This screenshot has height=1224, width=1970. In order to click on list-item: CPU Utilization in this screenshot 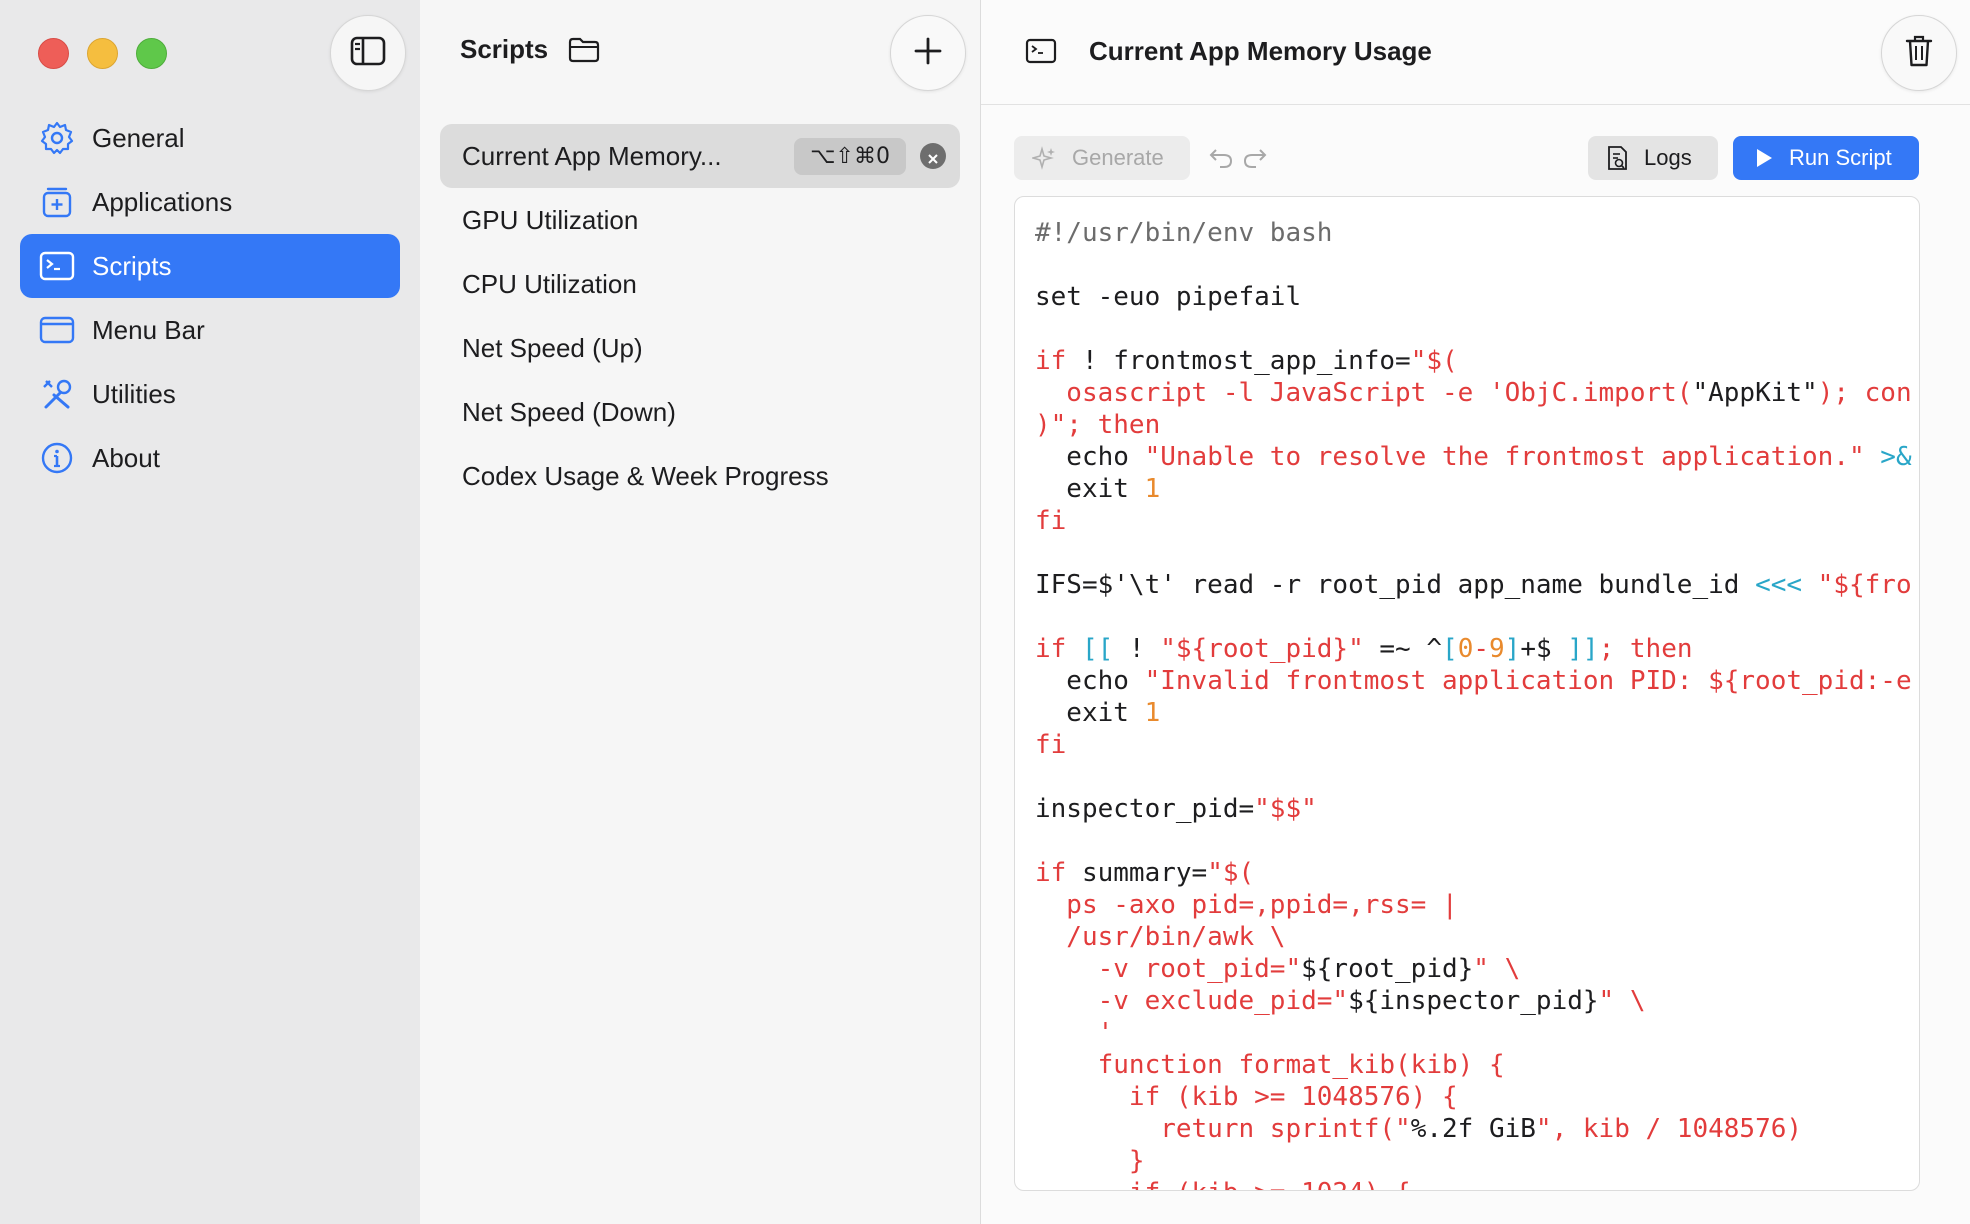, I will do `click(700, 284)`.